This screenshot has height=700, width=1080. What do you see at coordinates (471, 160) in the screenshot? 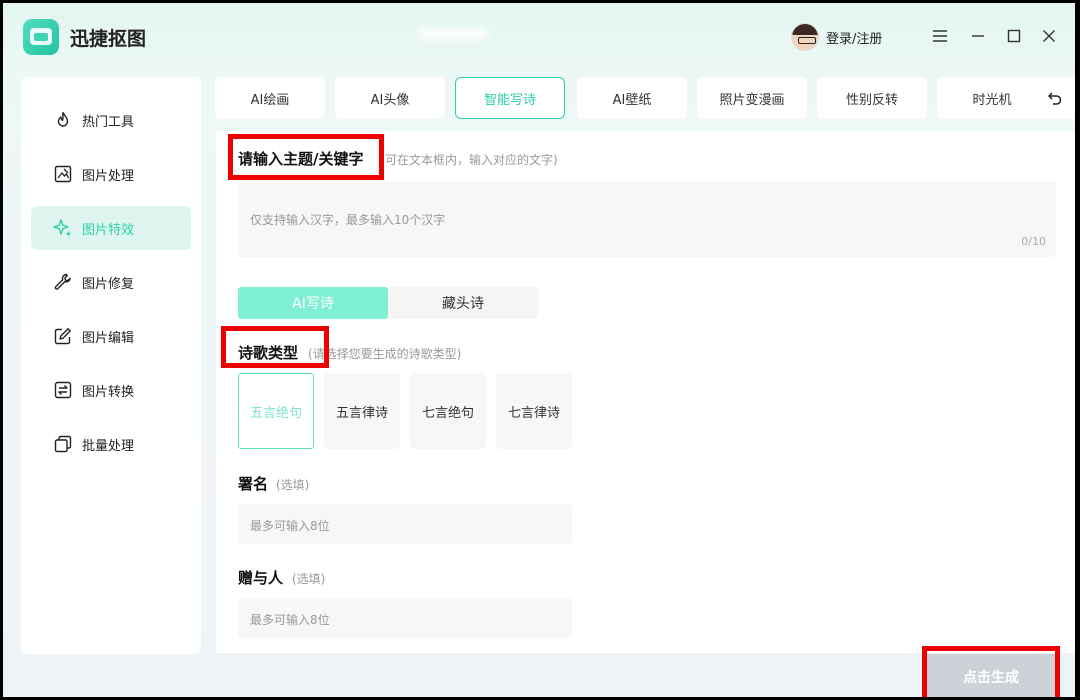
I see `topic-hint: 可在文本框内，输入对应的文字)` at bounding box center [471, 160].